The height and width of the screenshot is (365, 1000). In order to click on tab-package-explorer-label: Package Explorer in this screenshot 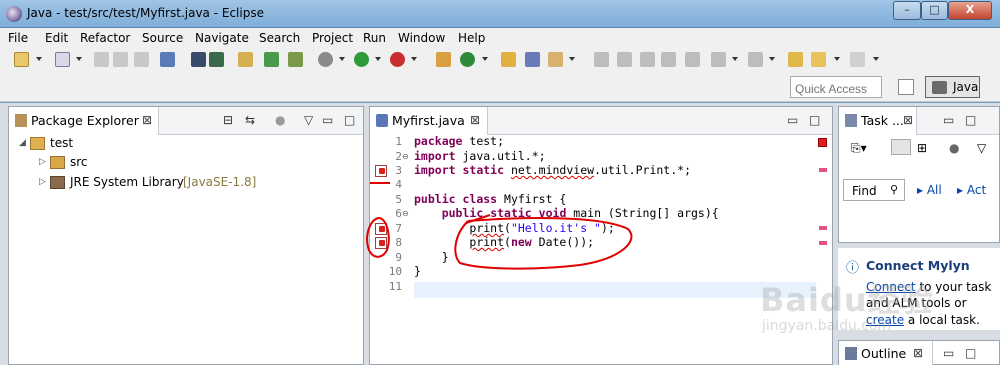, I will do `click(85, 120)`.